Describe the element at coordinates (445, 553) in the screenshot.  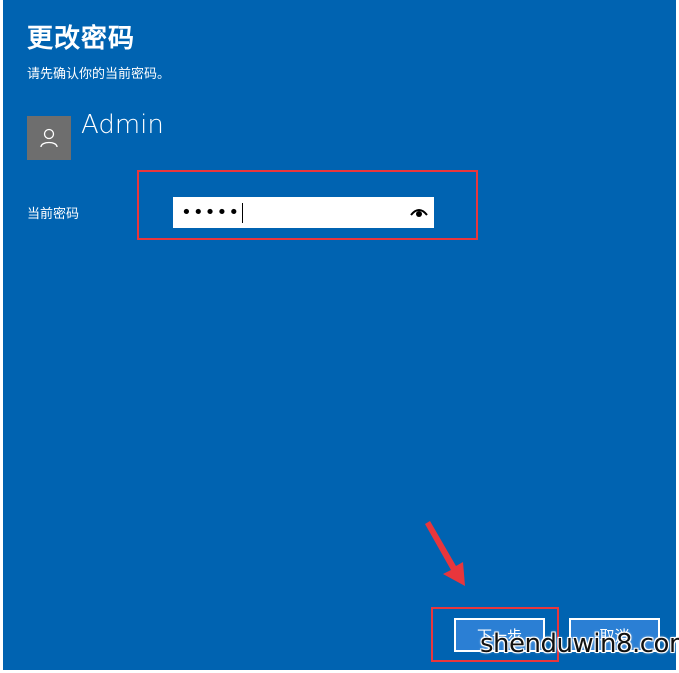
I see `annotation-arrow-icon` at that location.